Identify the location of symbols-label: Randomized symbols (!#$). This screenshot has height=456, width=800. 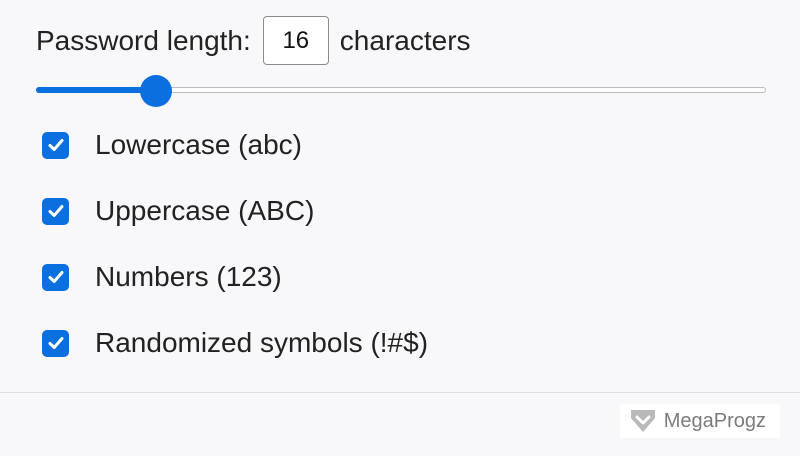
(261, 343).